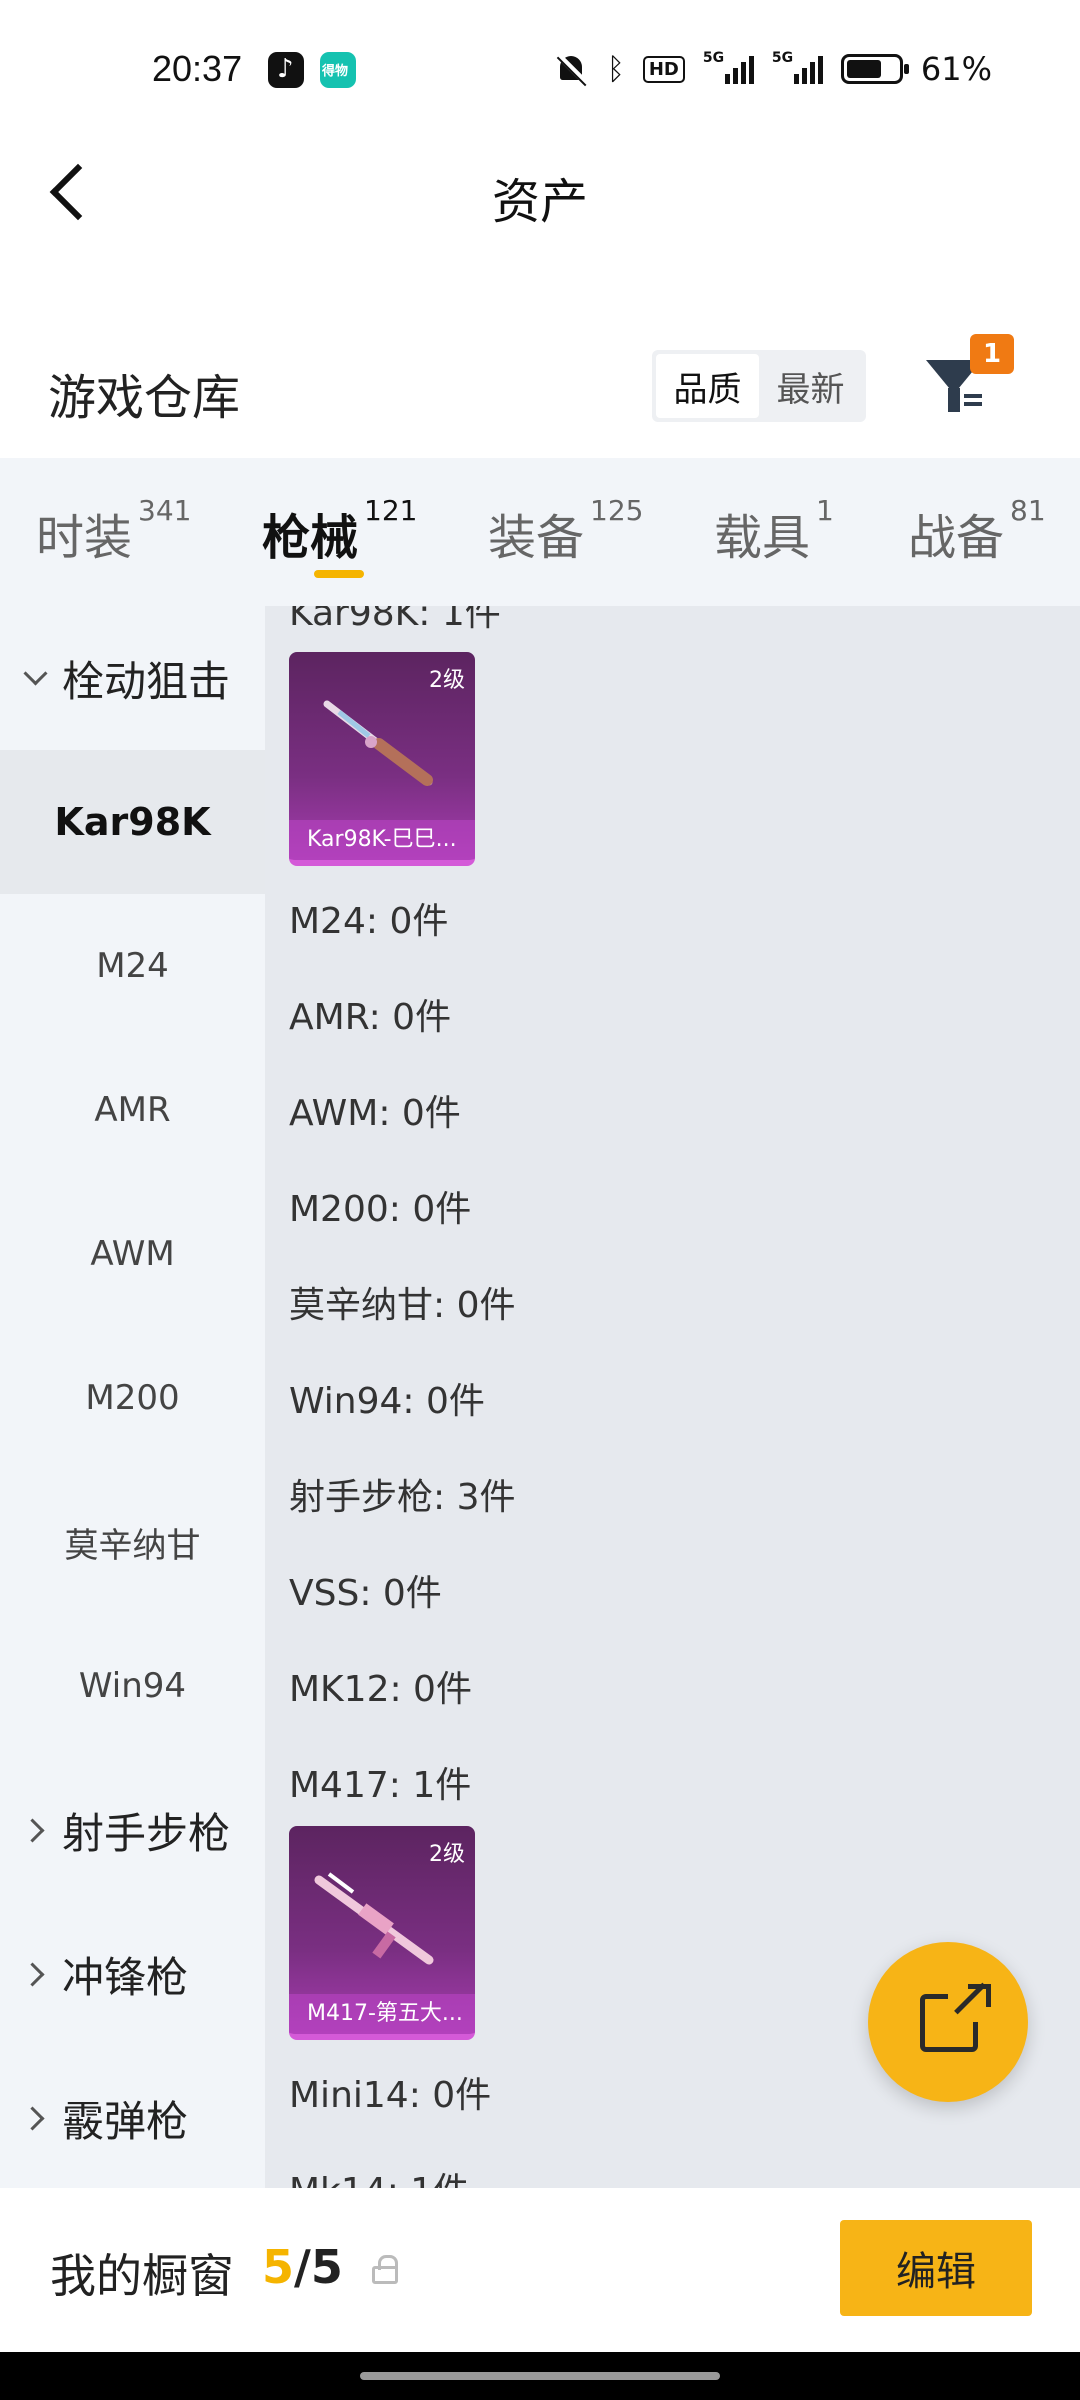 This screenshot has height=2400, width=1080. What do you see at coordinates (132, 1686) in the screenshot?
I see `sidebar-item-win94: Win94` at bounding box center [132, 1686].